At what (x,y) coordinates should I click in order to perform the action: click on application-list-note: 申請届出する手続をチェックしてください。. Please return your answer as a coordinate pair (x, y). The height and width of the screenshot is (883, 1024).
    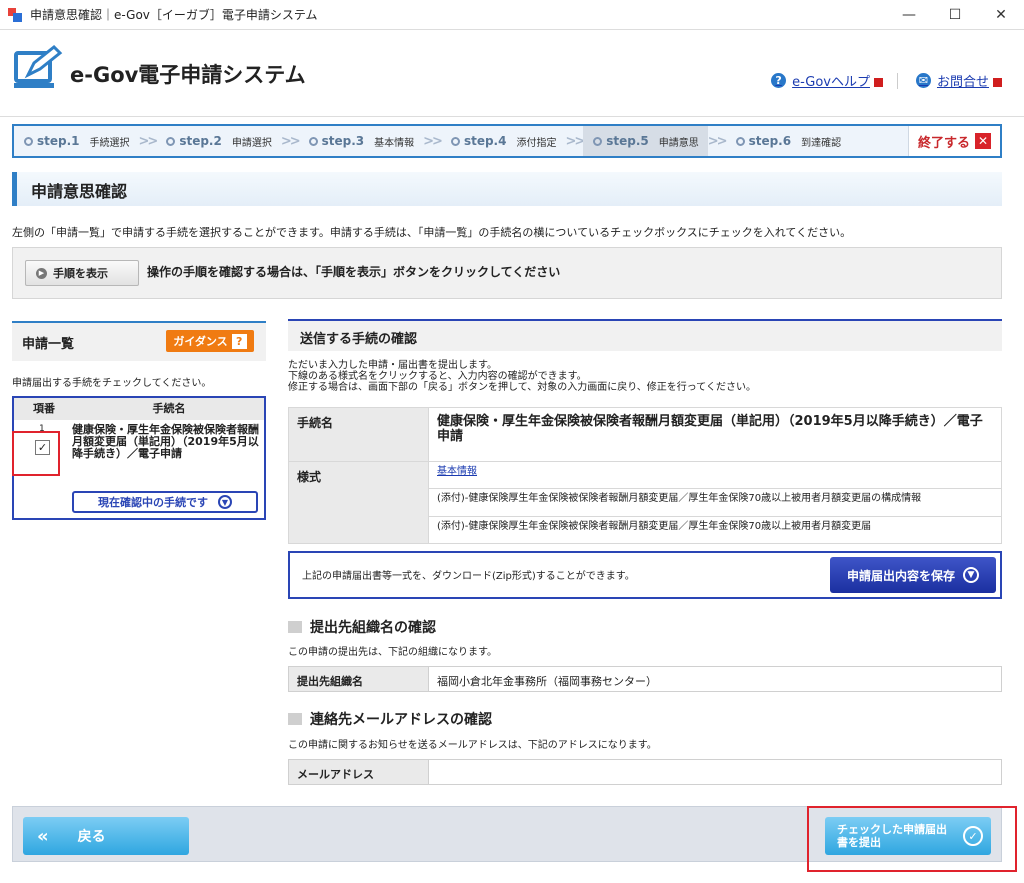
    Looking at the image, I should click on (112, 383).